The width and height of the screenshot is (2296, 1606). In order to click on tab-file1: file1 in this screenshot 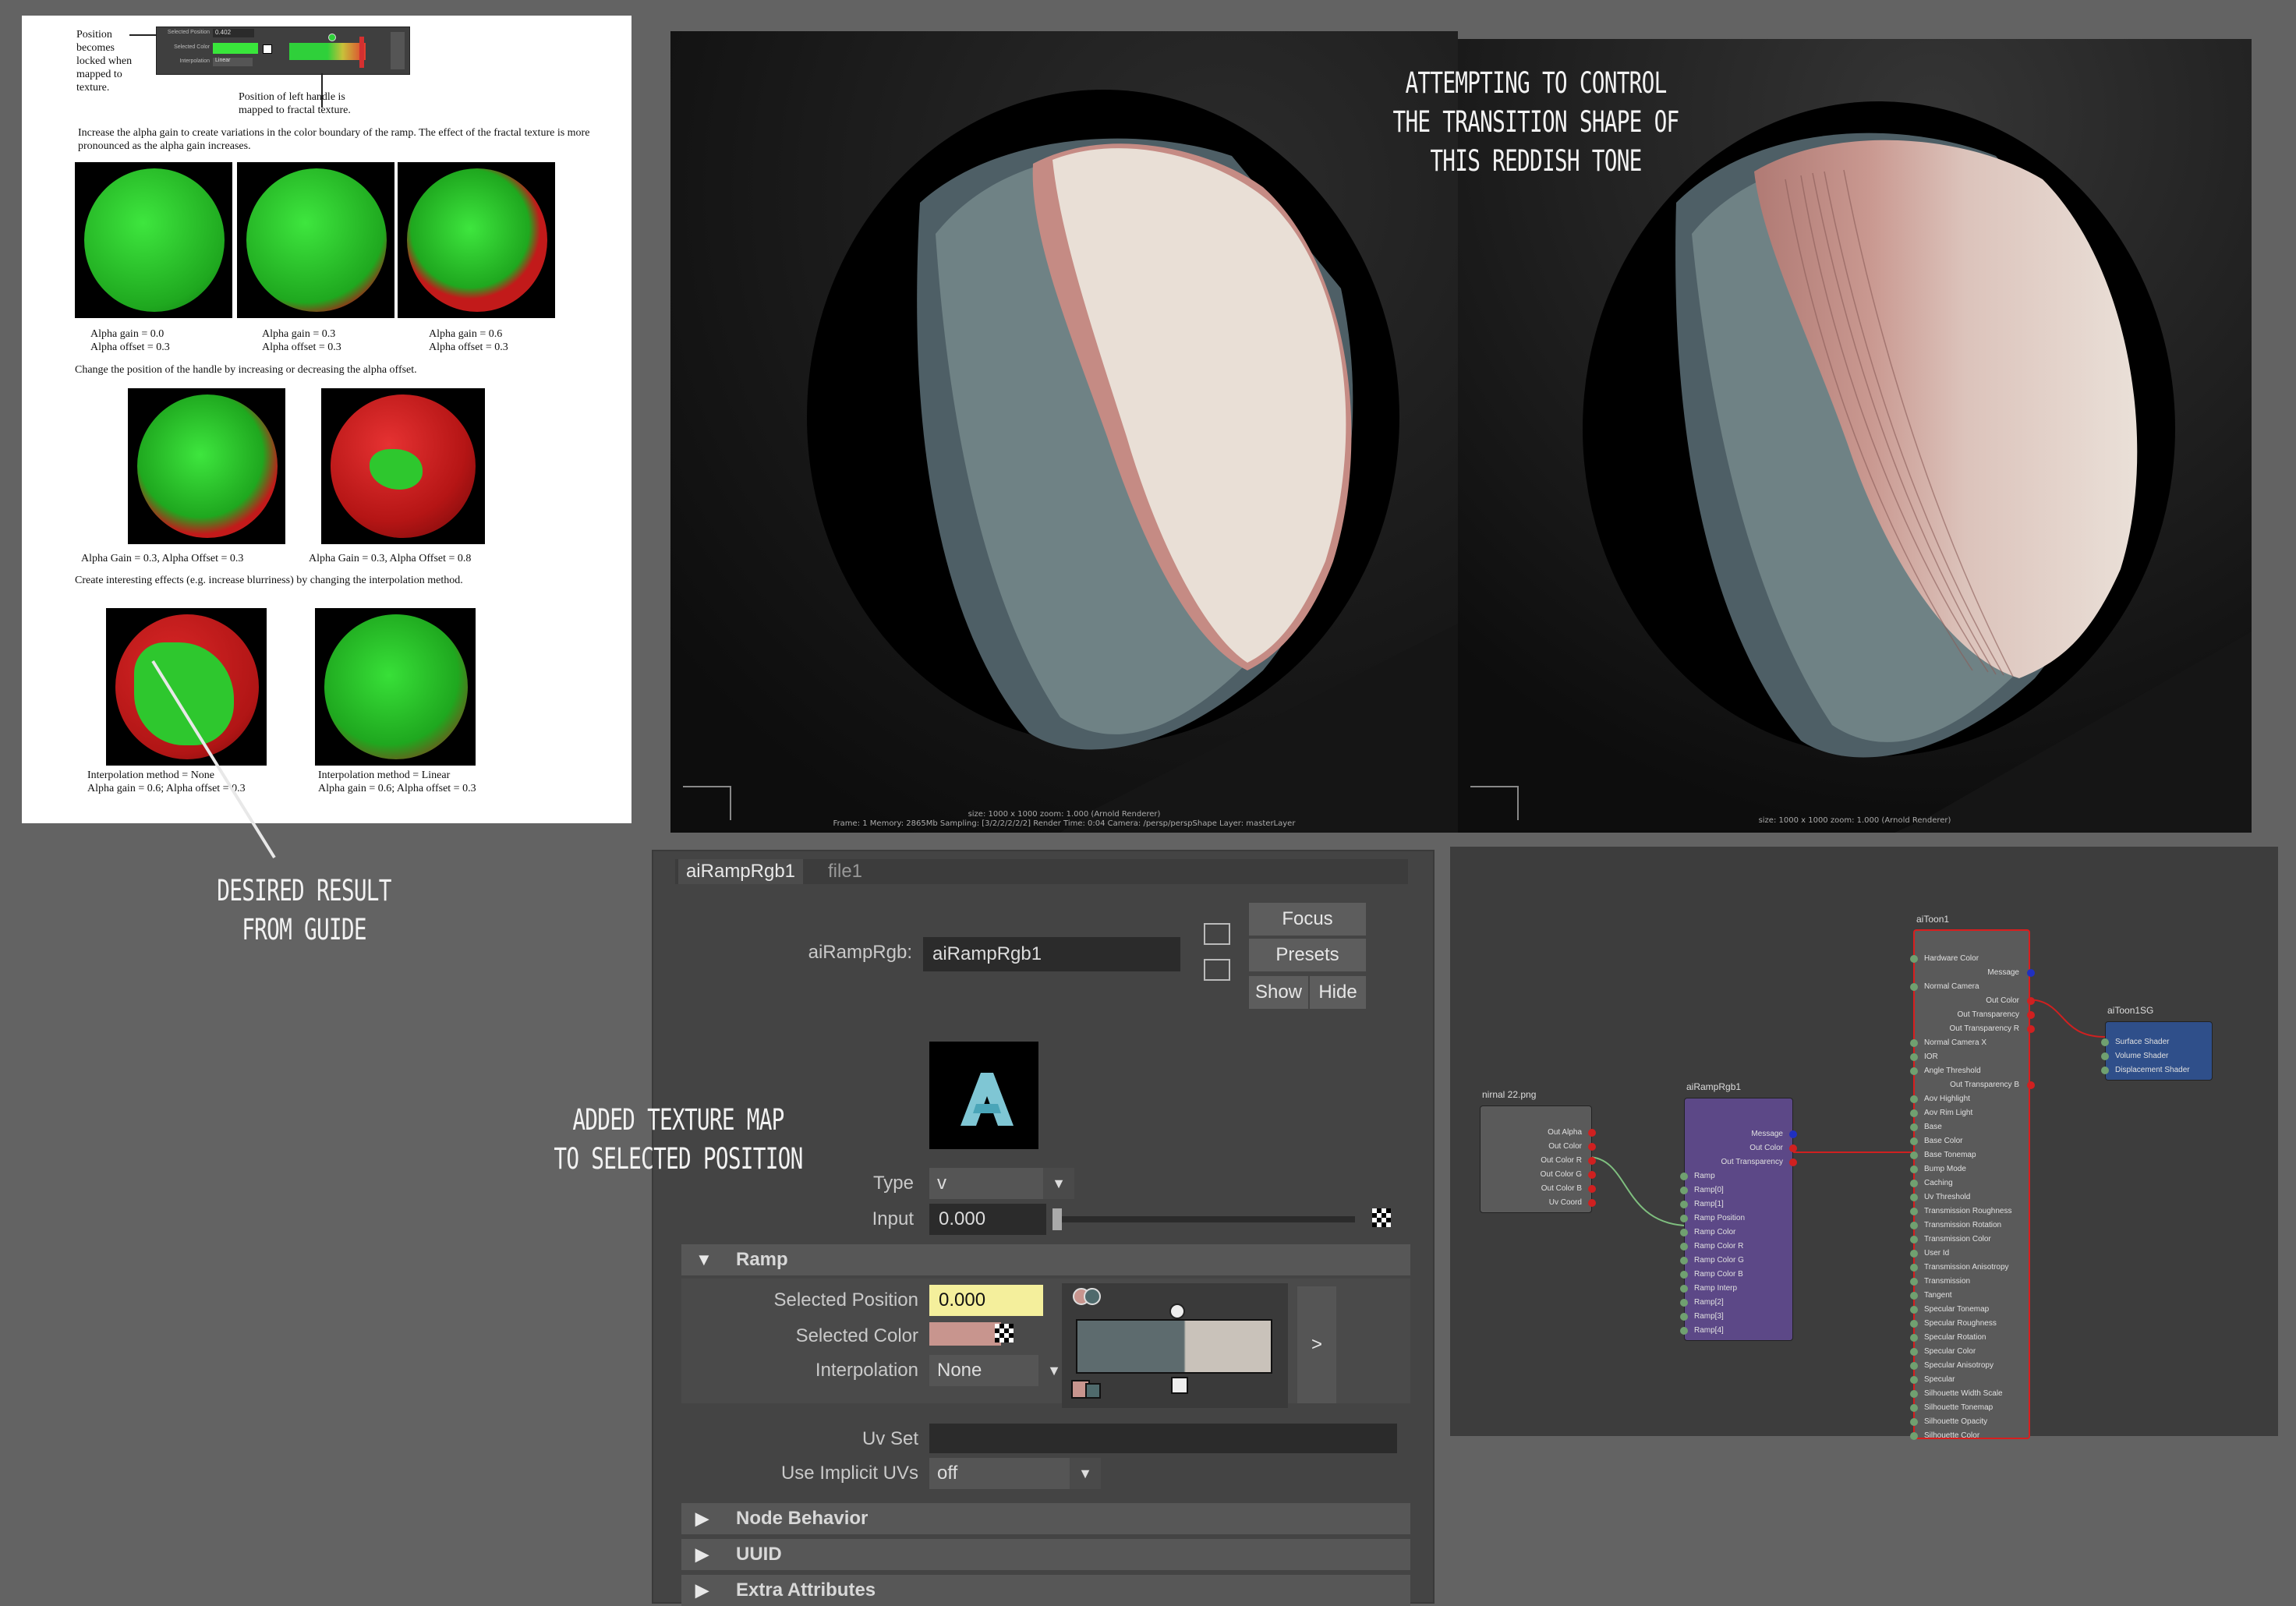, I will do `click(845, 872)`.